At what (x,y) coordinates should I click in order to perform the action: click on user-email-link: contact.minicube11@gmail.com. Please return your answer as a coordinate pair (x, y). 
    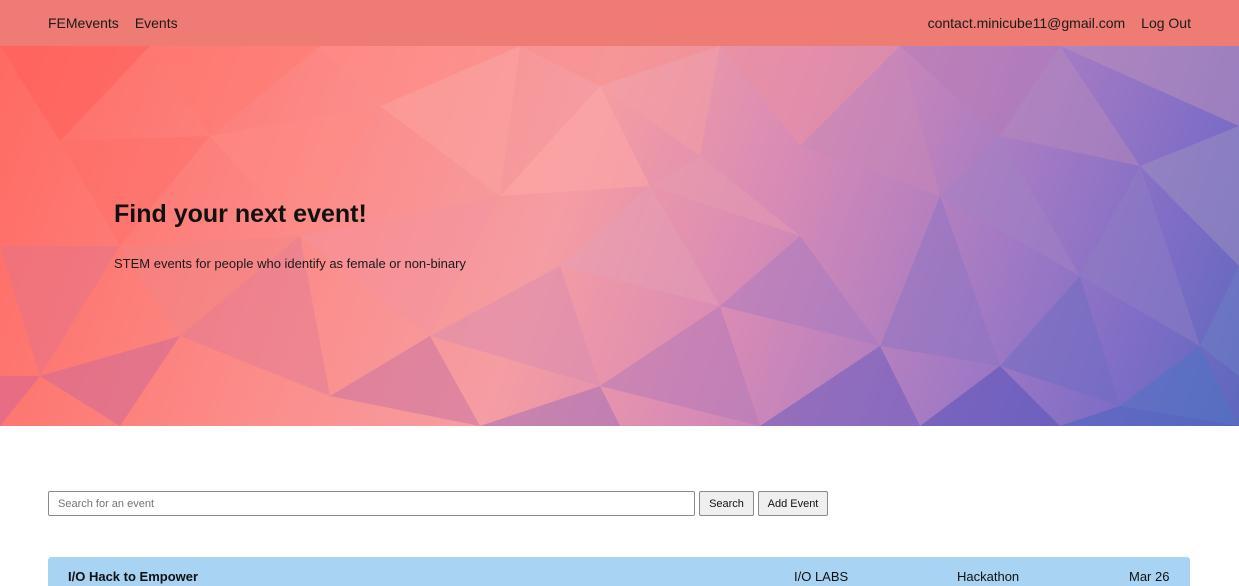
    Looking at the image, I should click on (1027, 23).